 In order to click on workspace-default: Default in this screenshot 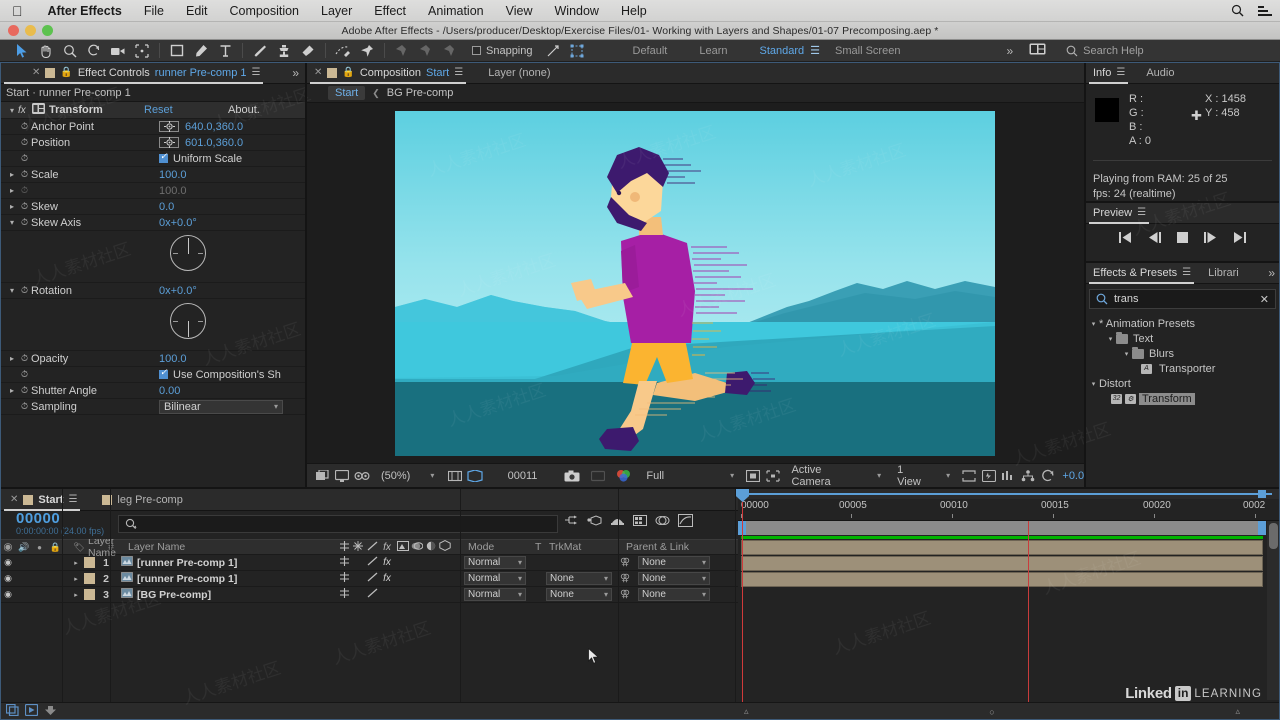, I will do `click(650, 51)`.